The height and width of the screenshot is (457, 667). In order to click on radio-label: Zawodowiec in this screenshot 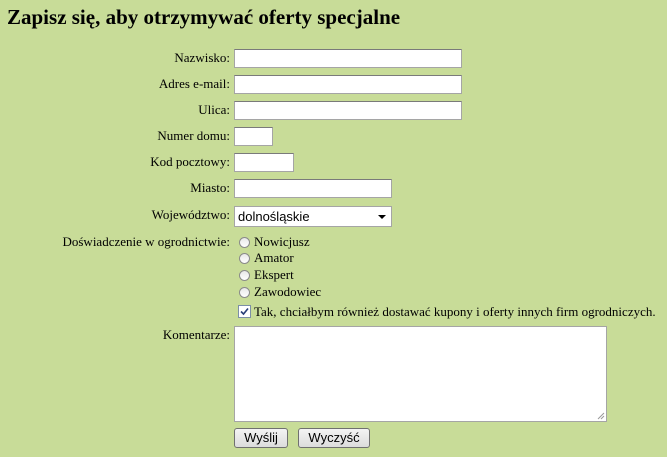, I will do `click(288, 291)`.